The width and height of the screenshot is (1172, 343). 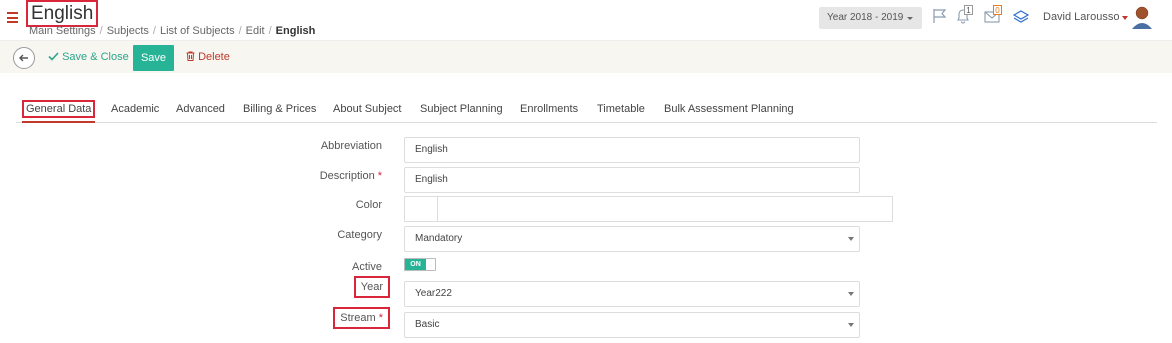 What do you see at coordinates (200, 109) in the screenshot?
I see `tab-advanced: Advanced` at bounding box center [200, 109].